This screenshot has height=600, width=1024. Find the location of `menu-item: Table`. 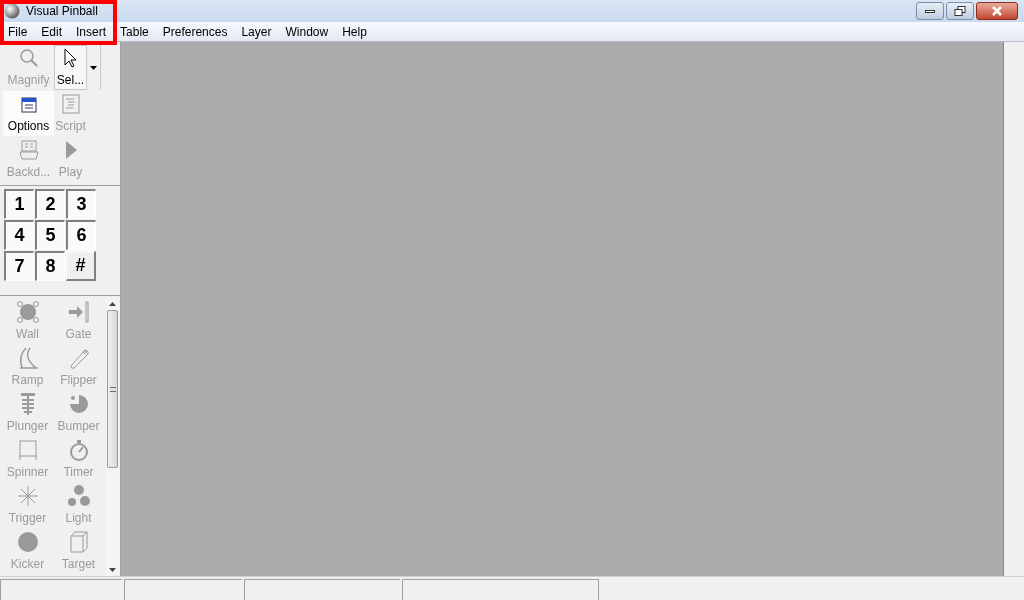

menu-item: Table is located at coordinates (134, 31).